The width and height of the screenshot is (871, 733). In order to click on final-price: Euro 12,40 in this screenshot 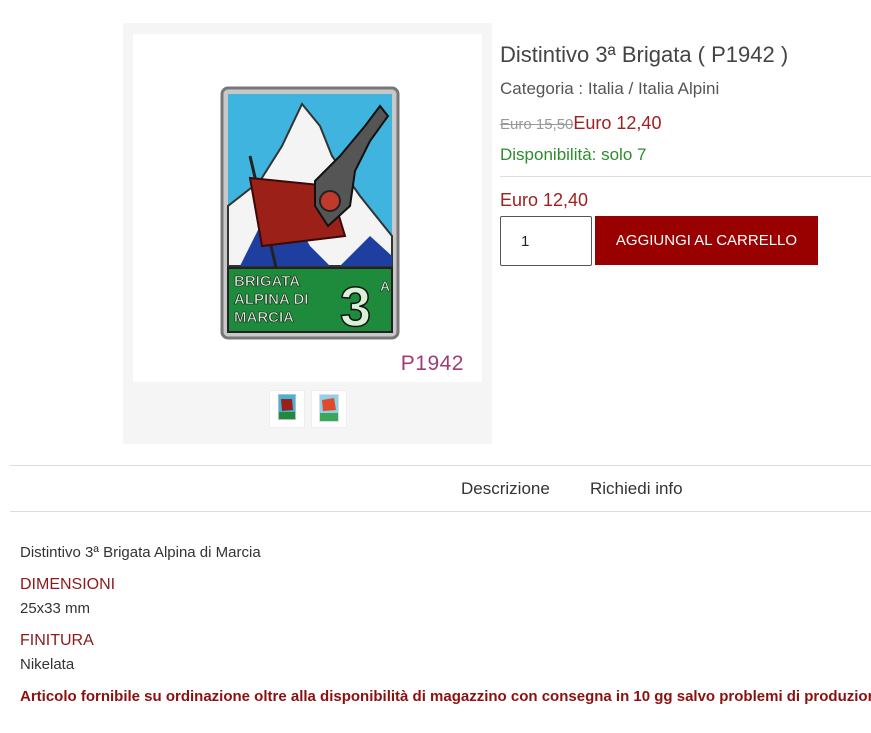, I will do `click(544, 200)`.